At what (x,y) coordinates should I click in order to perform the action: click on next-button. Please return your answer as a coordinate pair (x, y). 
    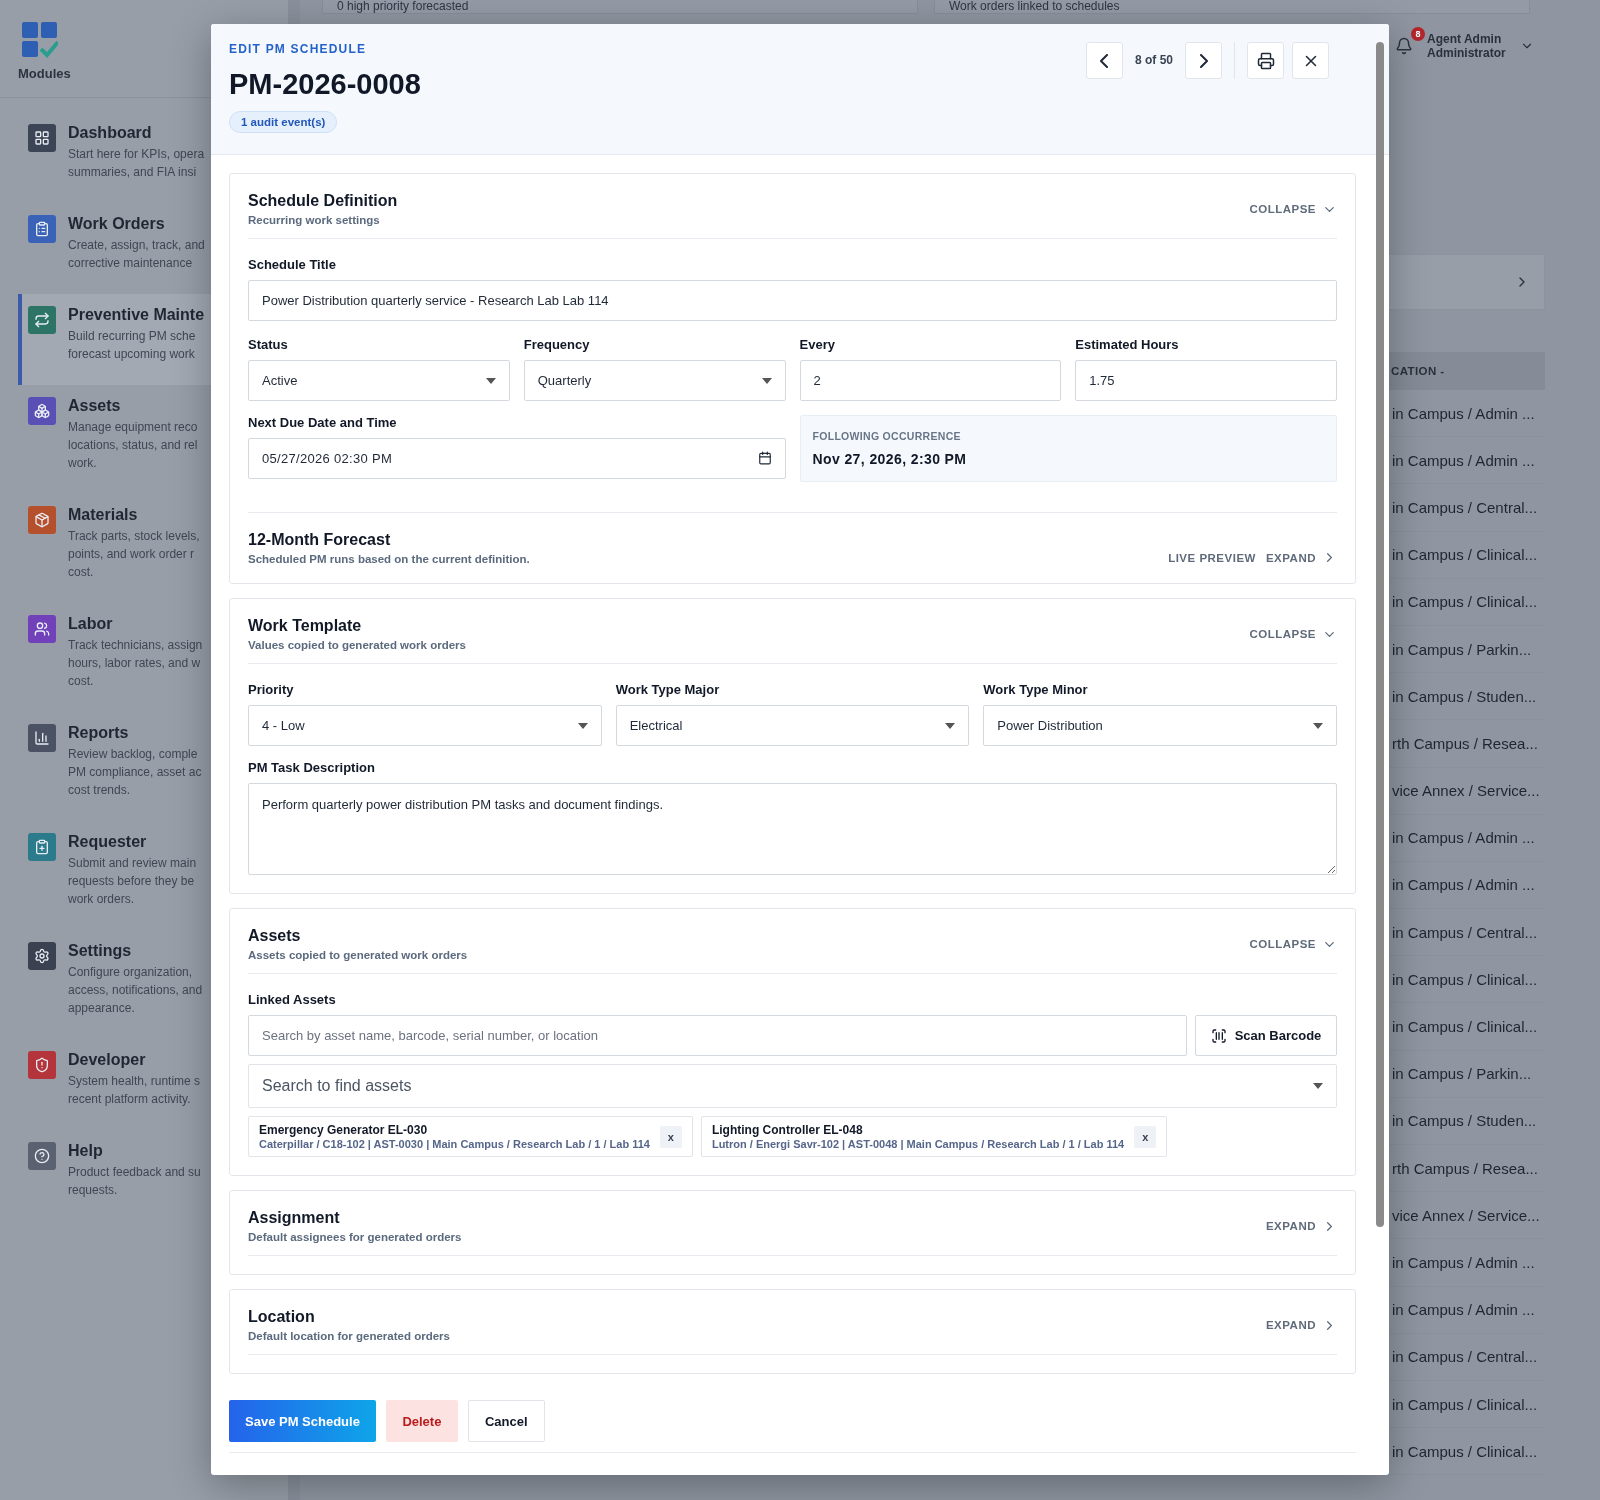
    Looking at the image, I should click on (1203, 60).